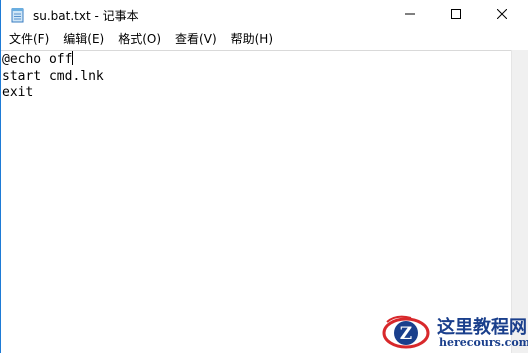  What do you see at coordinates (18, 15) in the screenshot?
I see `notepad-app-icon` at bounding box center [18, 15].